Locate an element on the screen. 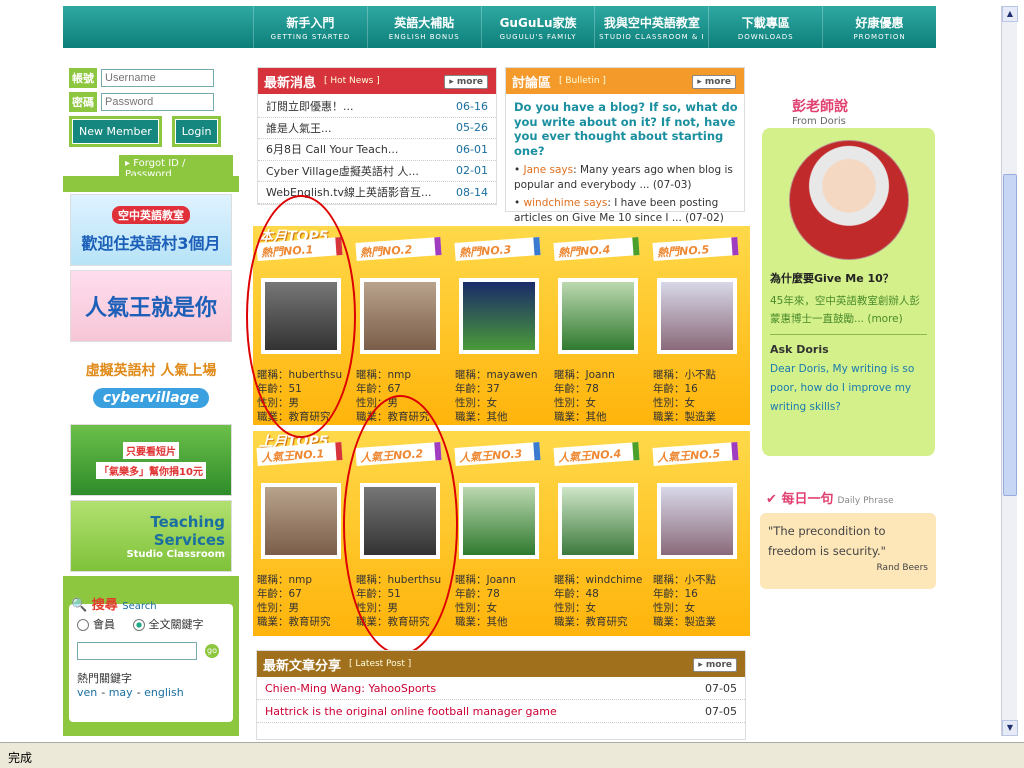 The width and height of the screenshot is (1024, 768). nav-downloads: 下載專區 DOWNLOADS is located at coordinates (765, 27).